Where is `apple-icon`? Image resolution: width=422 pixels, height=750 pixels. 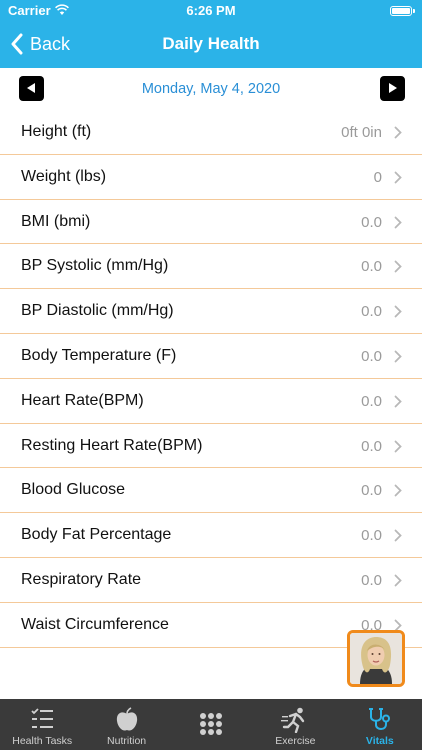 apple-icon is located at coordinates (126, 719).